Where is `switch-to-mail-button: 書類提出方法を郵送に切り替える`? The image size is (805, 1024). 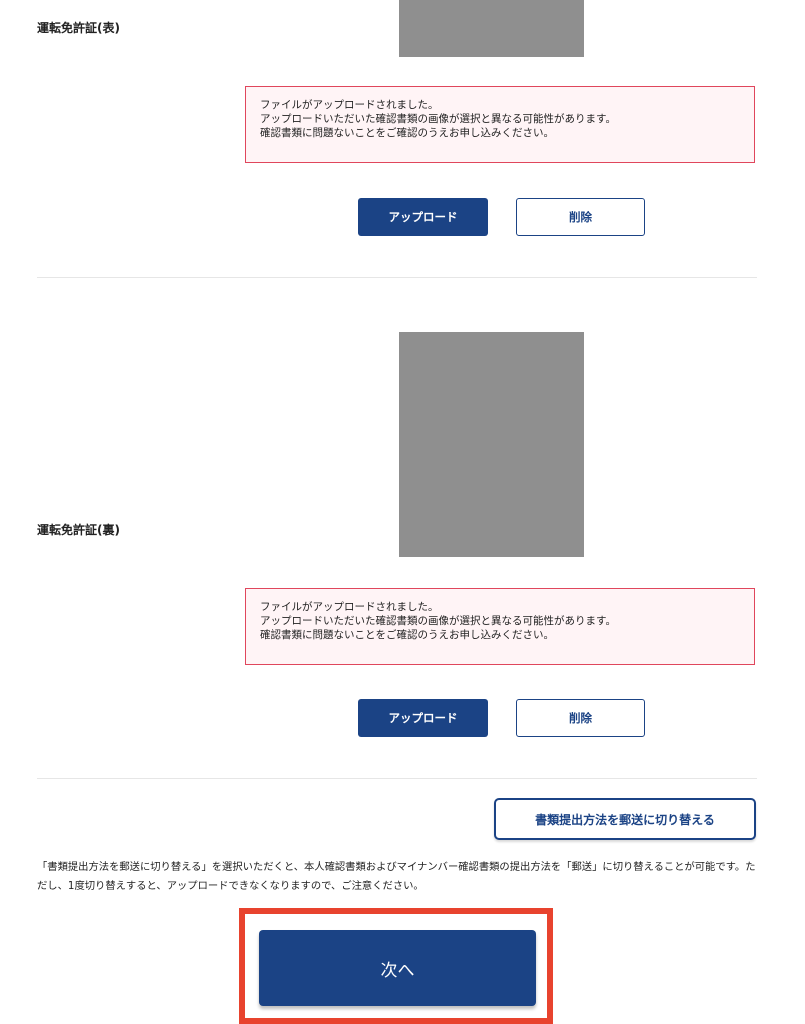
switch-to-mail-button: 書類提出方法を郵送に切り替える is located at coordinates (625, 819).